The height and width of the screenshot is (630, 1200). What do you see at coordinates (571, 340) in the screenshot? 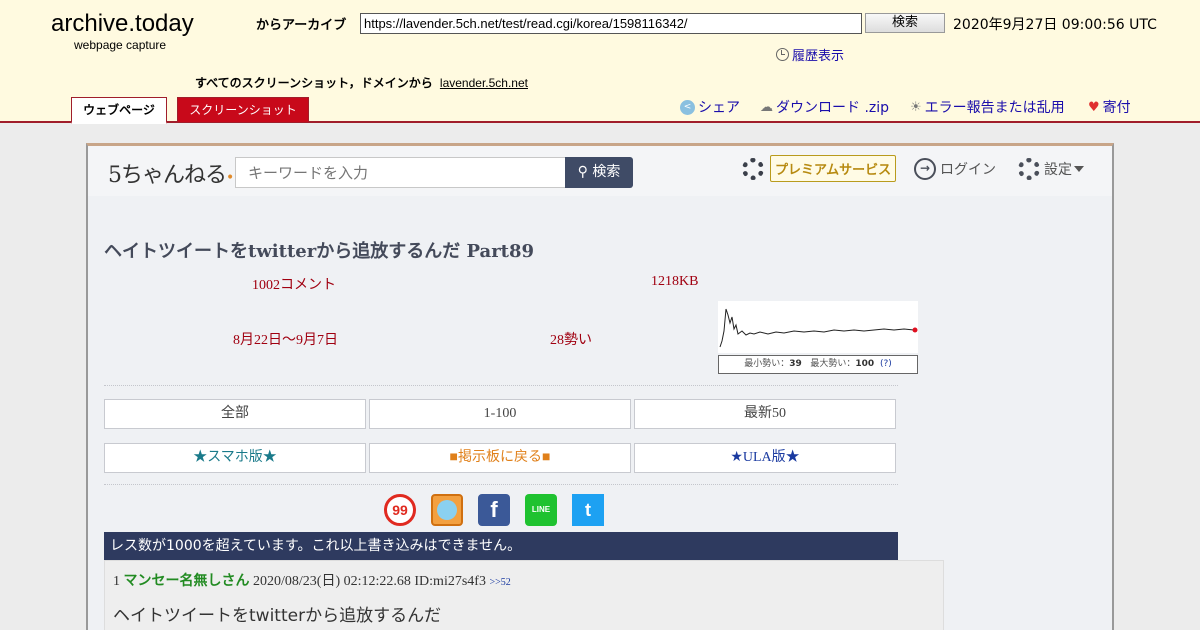
I see `thread-momentum: 28勢い` at bounding box center [571, 340].